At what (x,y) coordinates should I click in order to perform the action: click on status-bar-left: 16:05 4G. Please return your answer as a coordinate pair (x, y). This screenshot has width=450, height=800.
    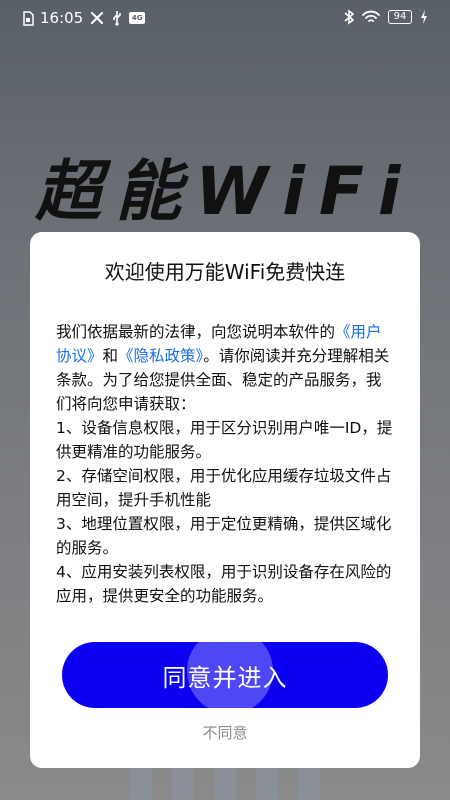
    Looking at the image, I should click on (84, 18).